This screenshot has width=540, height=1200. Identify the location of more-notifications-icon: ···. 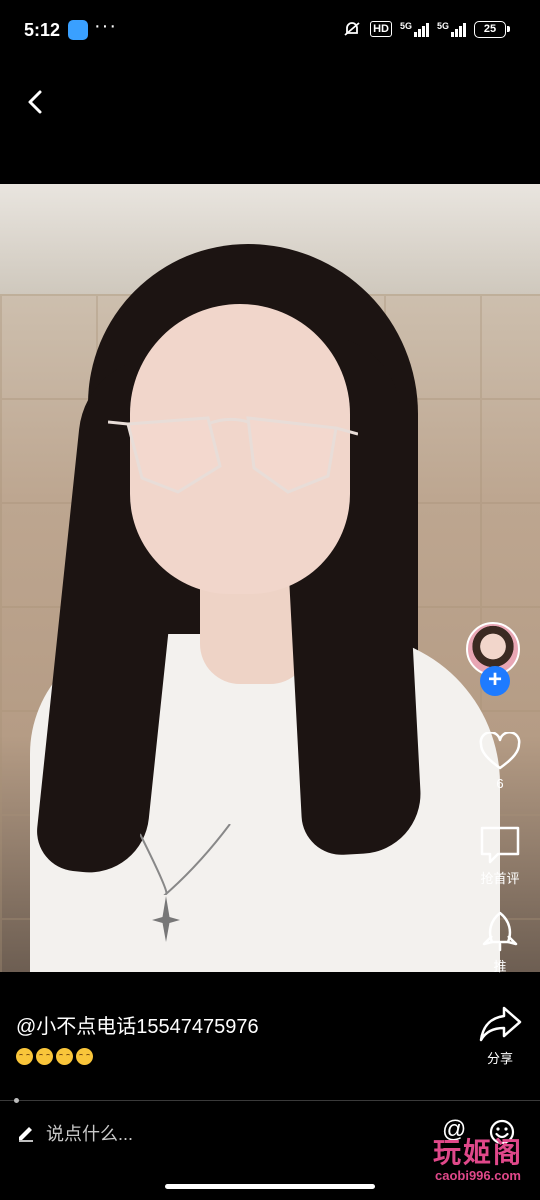
(105, 26).